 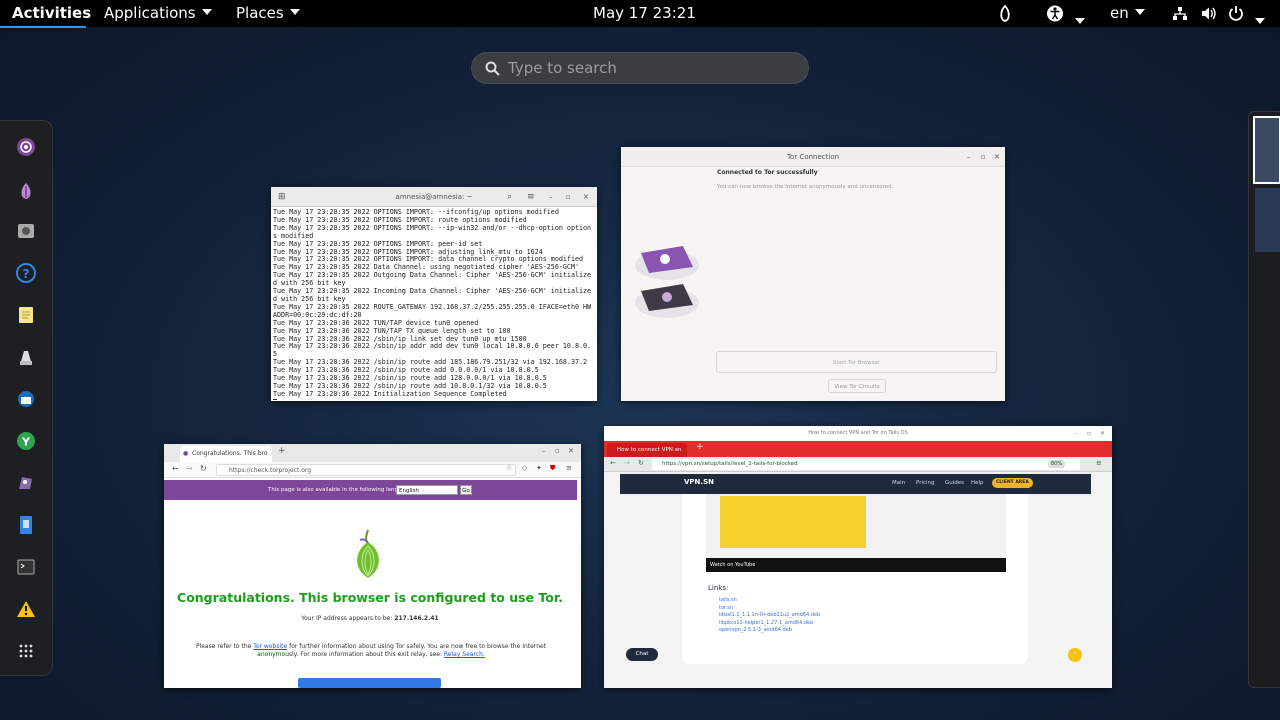 What do you see at coordinates (270, 646) in the screenshot?
I see `tor-website-link: Tor website` at bounding box center [270, 646].